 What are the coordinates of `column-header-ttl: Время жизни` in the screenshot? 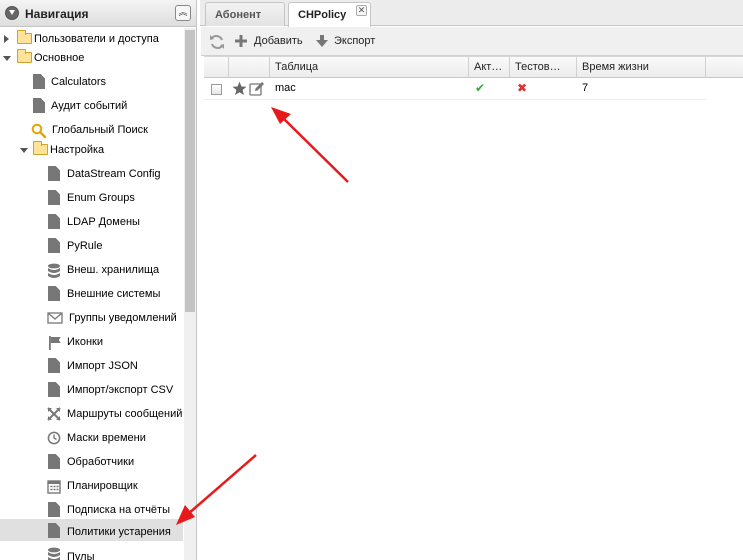 It's located at (641, 67).